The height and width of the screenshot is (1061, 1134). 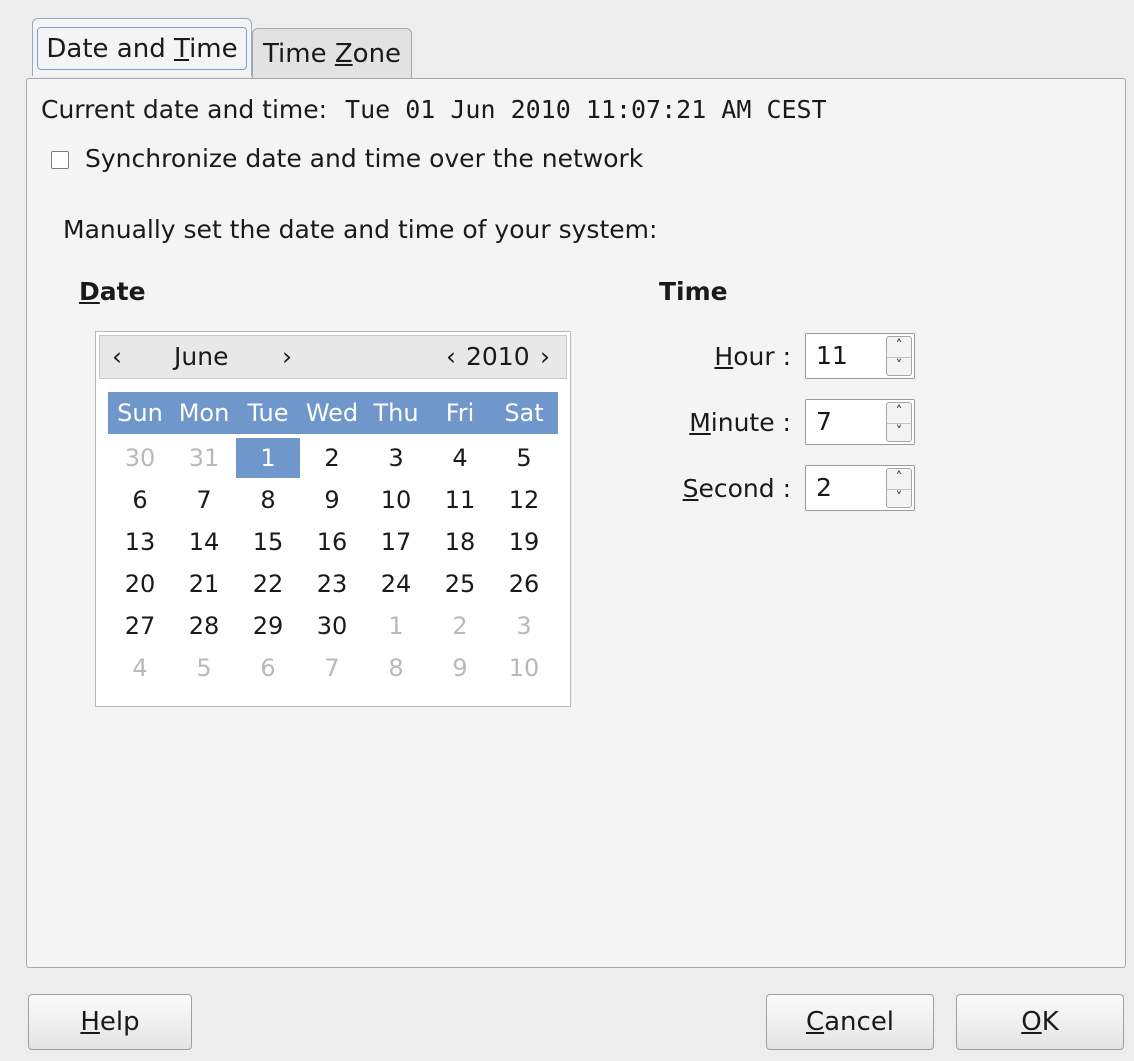 What do you see at coordinates (860, 488) in the screenshot?
I see `second-spinner: 2 ˄ ˅` at bounding box center [860, 488].